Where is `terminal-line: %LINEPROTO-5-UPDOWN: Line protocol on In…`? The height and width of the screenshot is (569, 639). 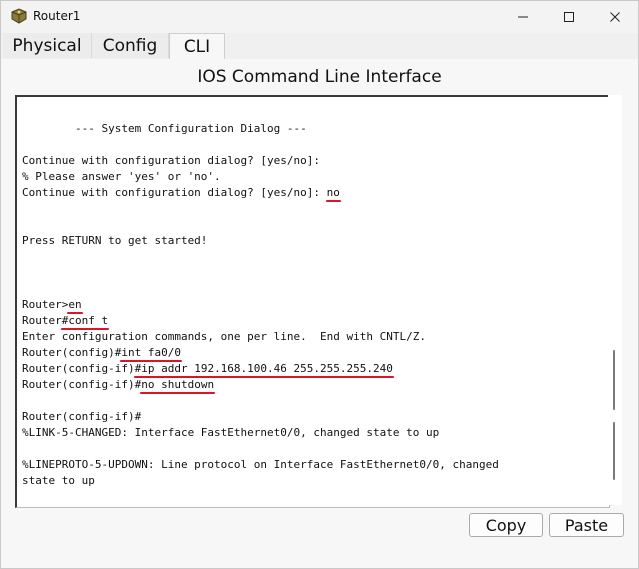 terminal-line: %LINEPROTO-5-UPDOWN: Line protocol on In… is located at coordinates (260, 464).